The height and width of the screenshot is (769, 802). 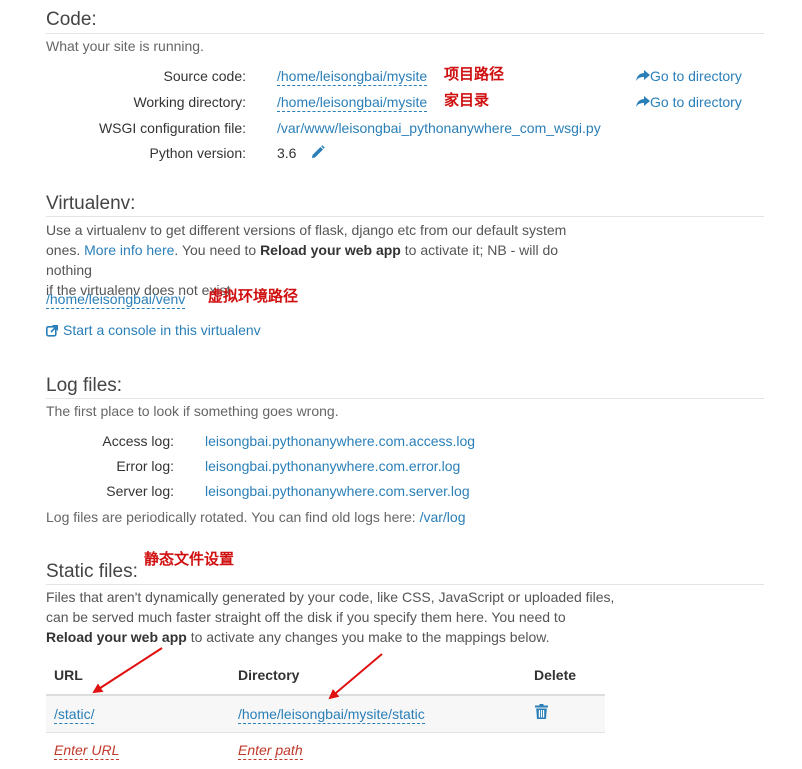 I want to click on directory-arrow, so click(x=355, y=676).